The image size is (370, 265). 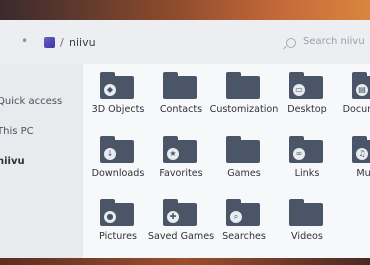 What do you see at coordinates (118, 173) in the screenshot?
I see `folder-label: Downloads` at bounding box center [118, 173].